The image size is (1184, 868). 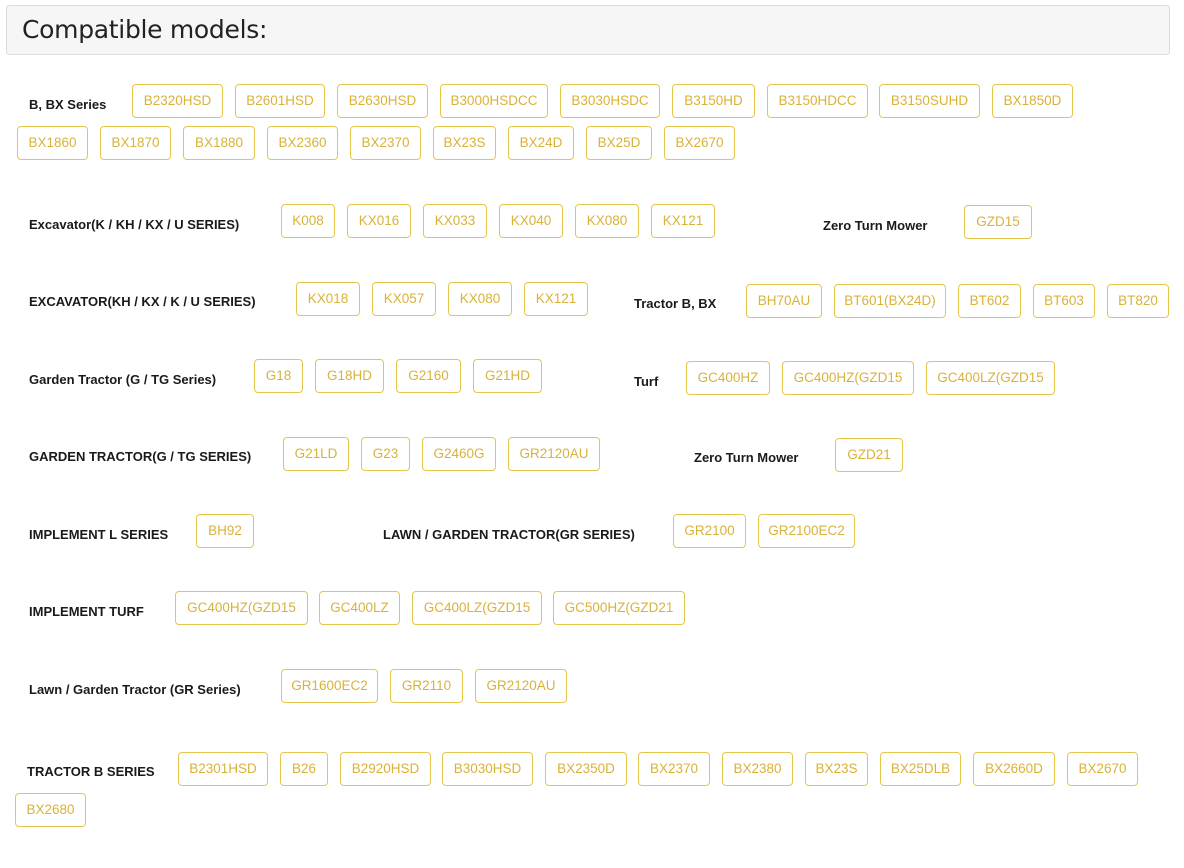 I want to click on model-tag: B26, so click(x=304, y=769).